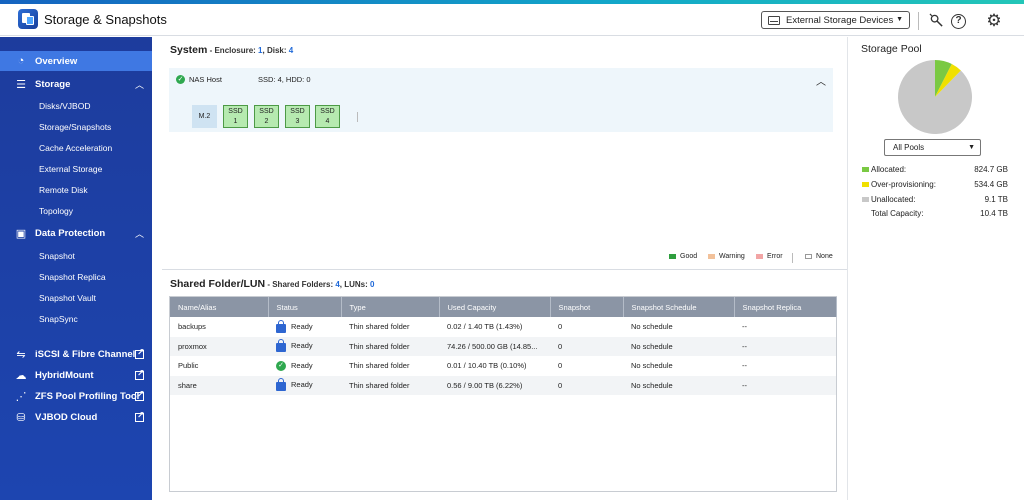 The width and height of the screenshot is (1024, 500). I want to click on settings-icon: ⚙, so click(994, 21).